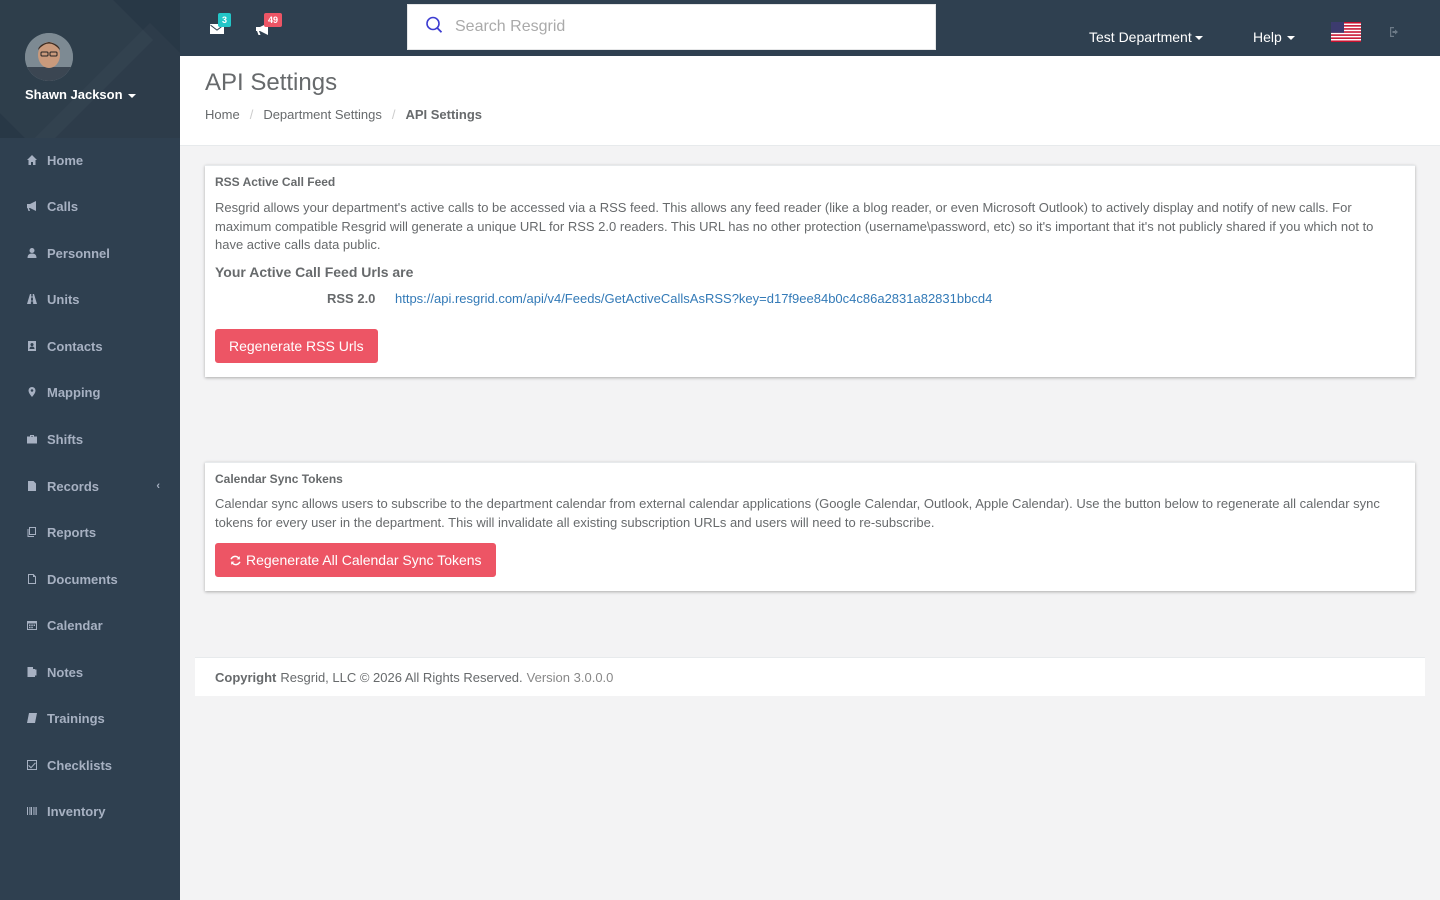 The width and height of the screenshot is (1440, 900). I want to click on sidebar-item-records: Records ‹, so click(90, 486).